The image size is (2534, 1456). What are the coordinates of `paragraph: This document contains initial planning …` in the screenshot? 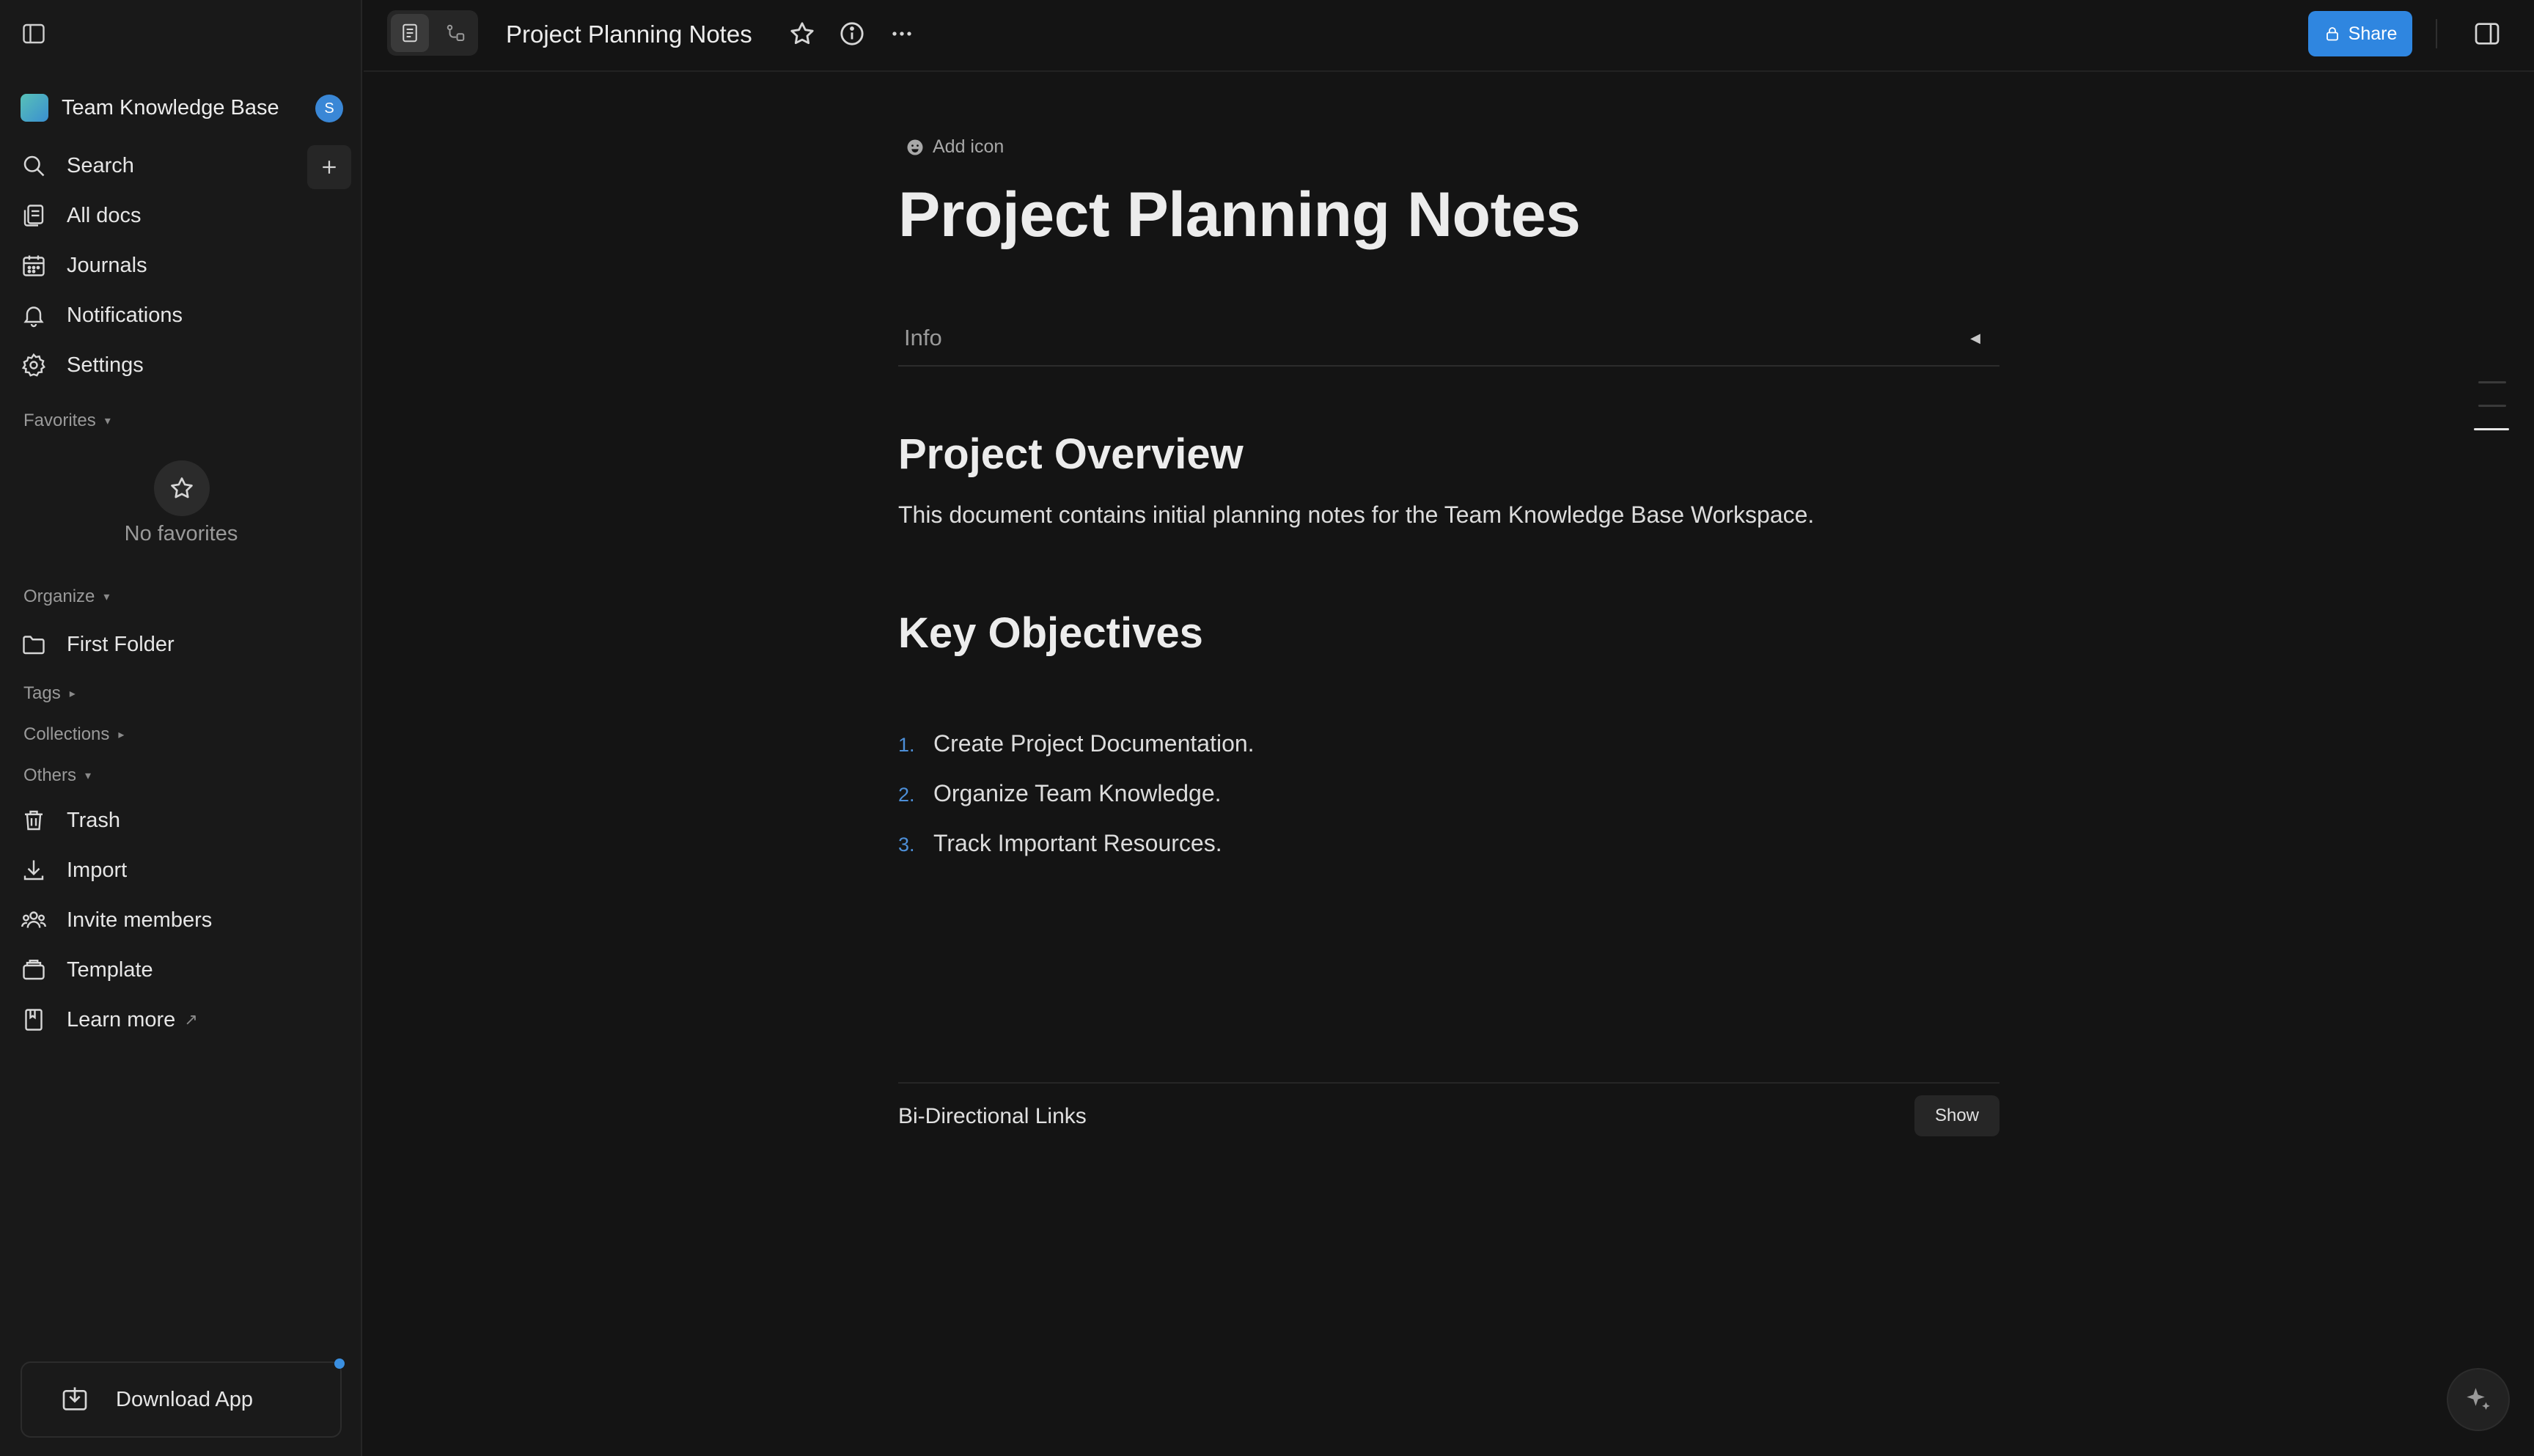 It's located at (1356, 515).